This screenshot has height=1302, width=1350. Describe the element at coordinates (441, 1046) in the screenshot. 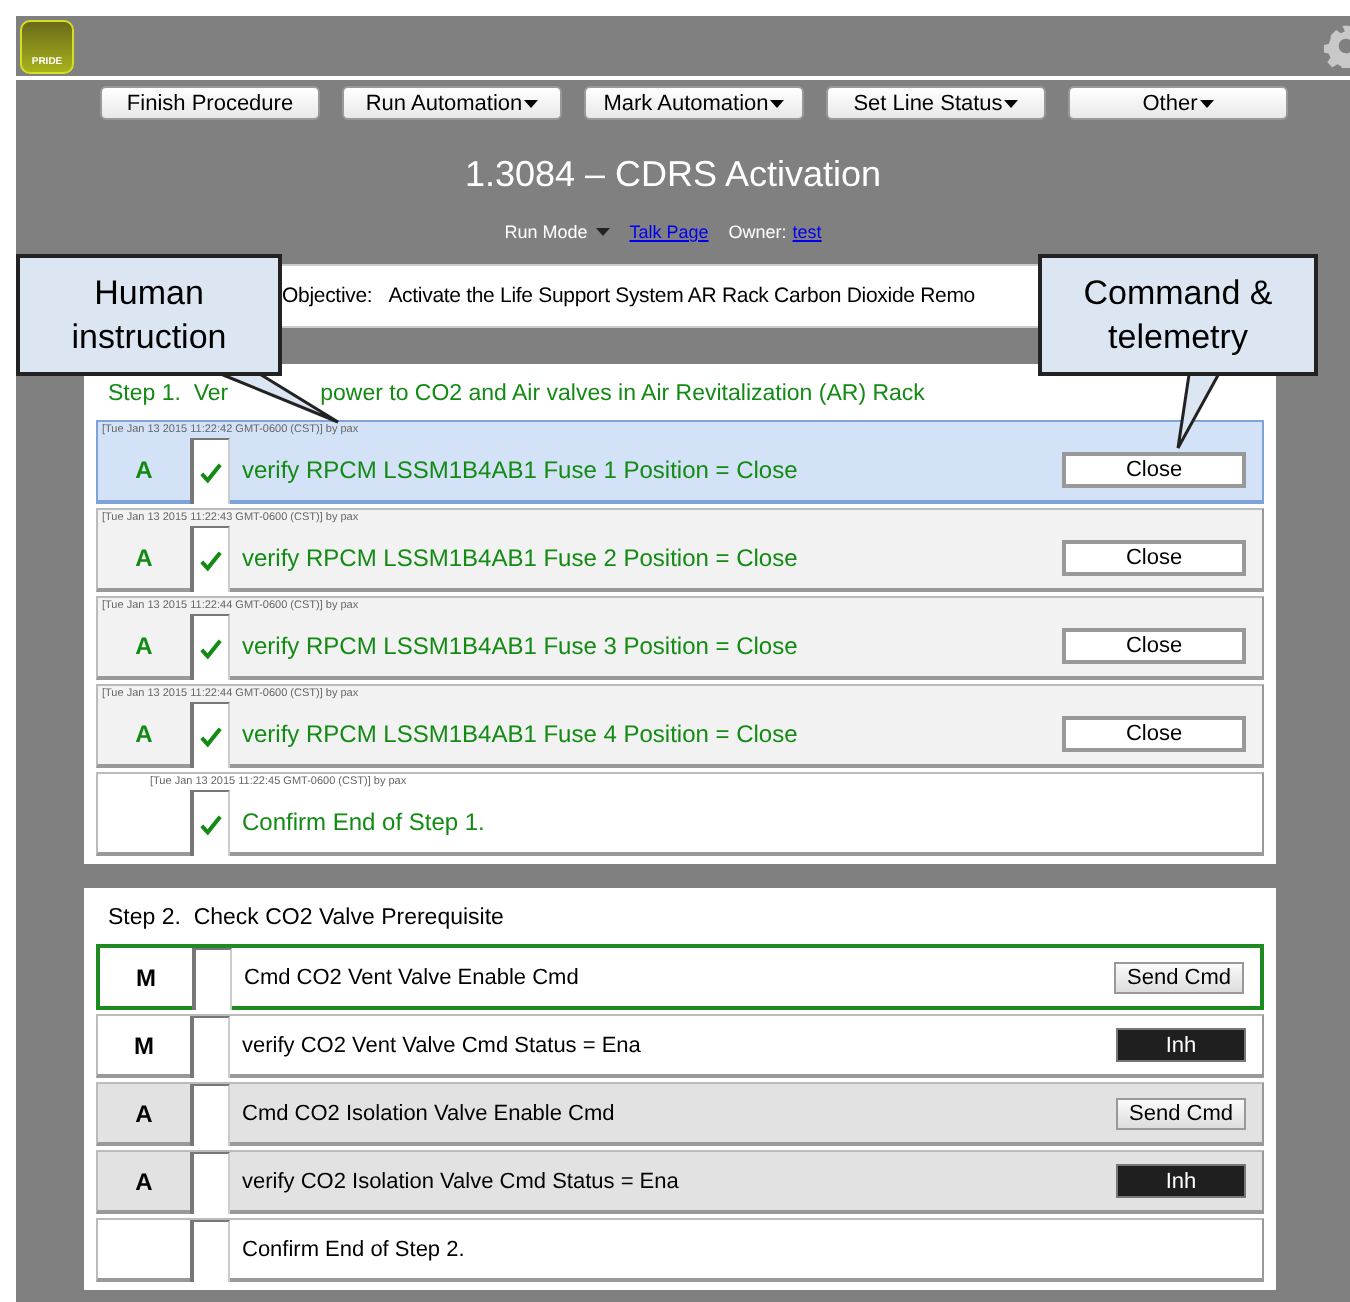

I see `instruction-text: verify CO2 Vent Valve Cmd Status = Ena` at that location.